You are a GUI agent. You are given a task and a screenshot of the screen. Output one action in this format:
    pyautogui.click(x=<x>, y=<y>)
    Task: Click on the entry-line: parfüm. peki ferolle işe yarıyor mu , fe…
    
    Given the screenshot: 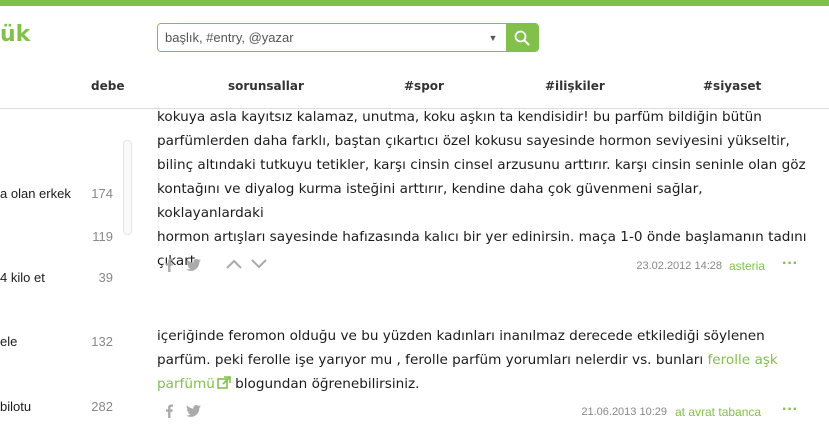 What is the action you would take?
    pyautogui.click(x=482, y=360)
    